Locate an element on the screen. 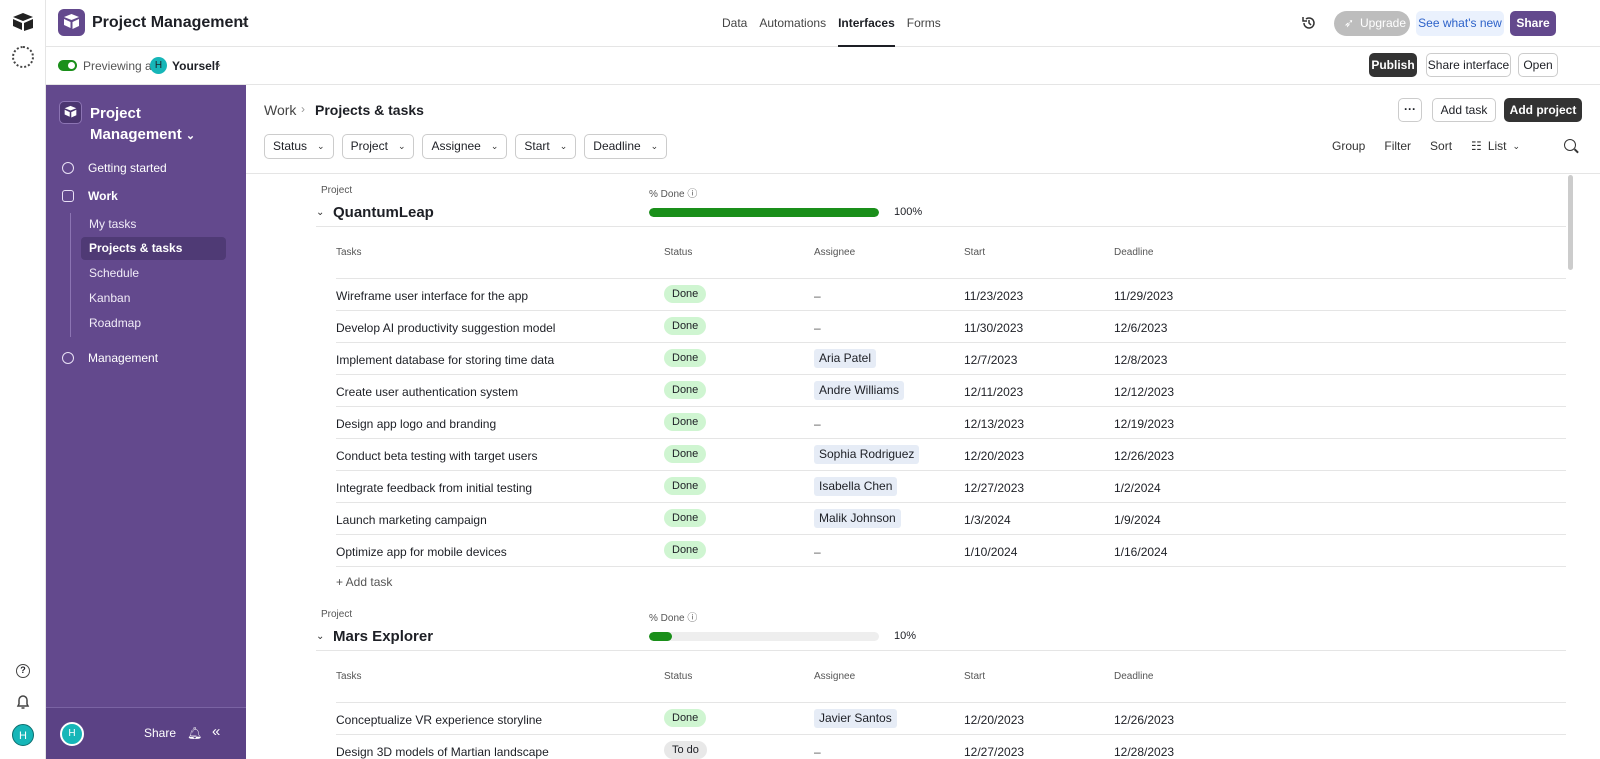 The height and width of the screenshot is (759, 1600). task-name: Launch marketing campaign is located at coordinates (411, 520).